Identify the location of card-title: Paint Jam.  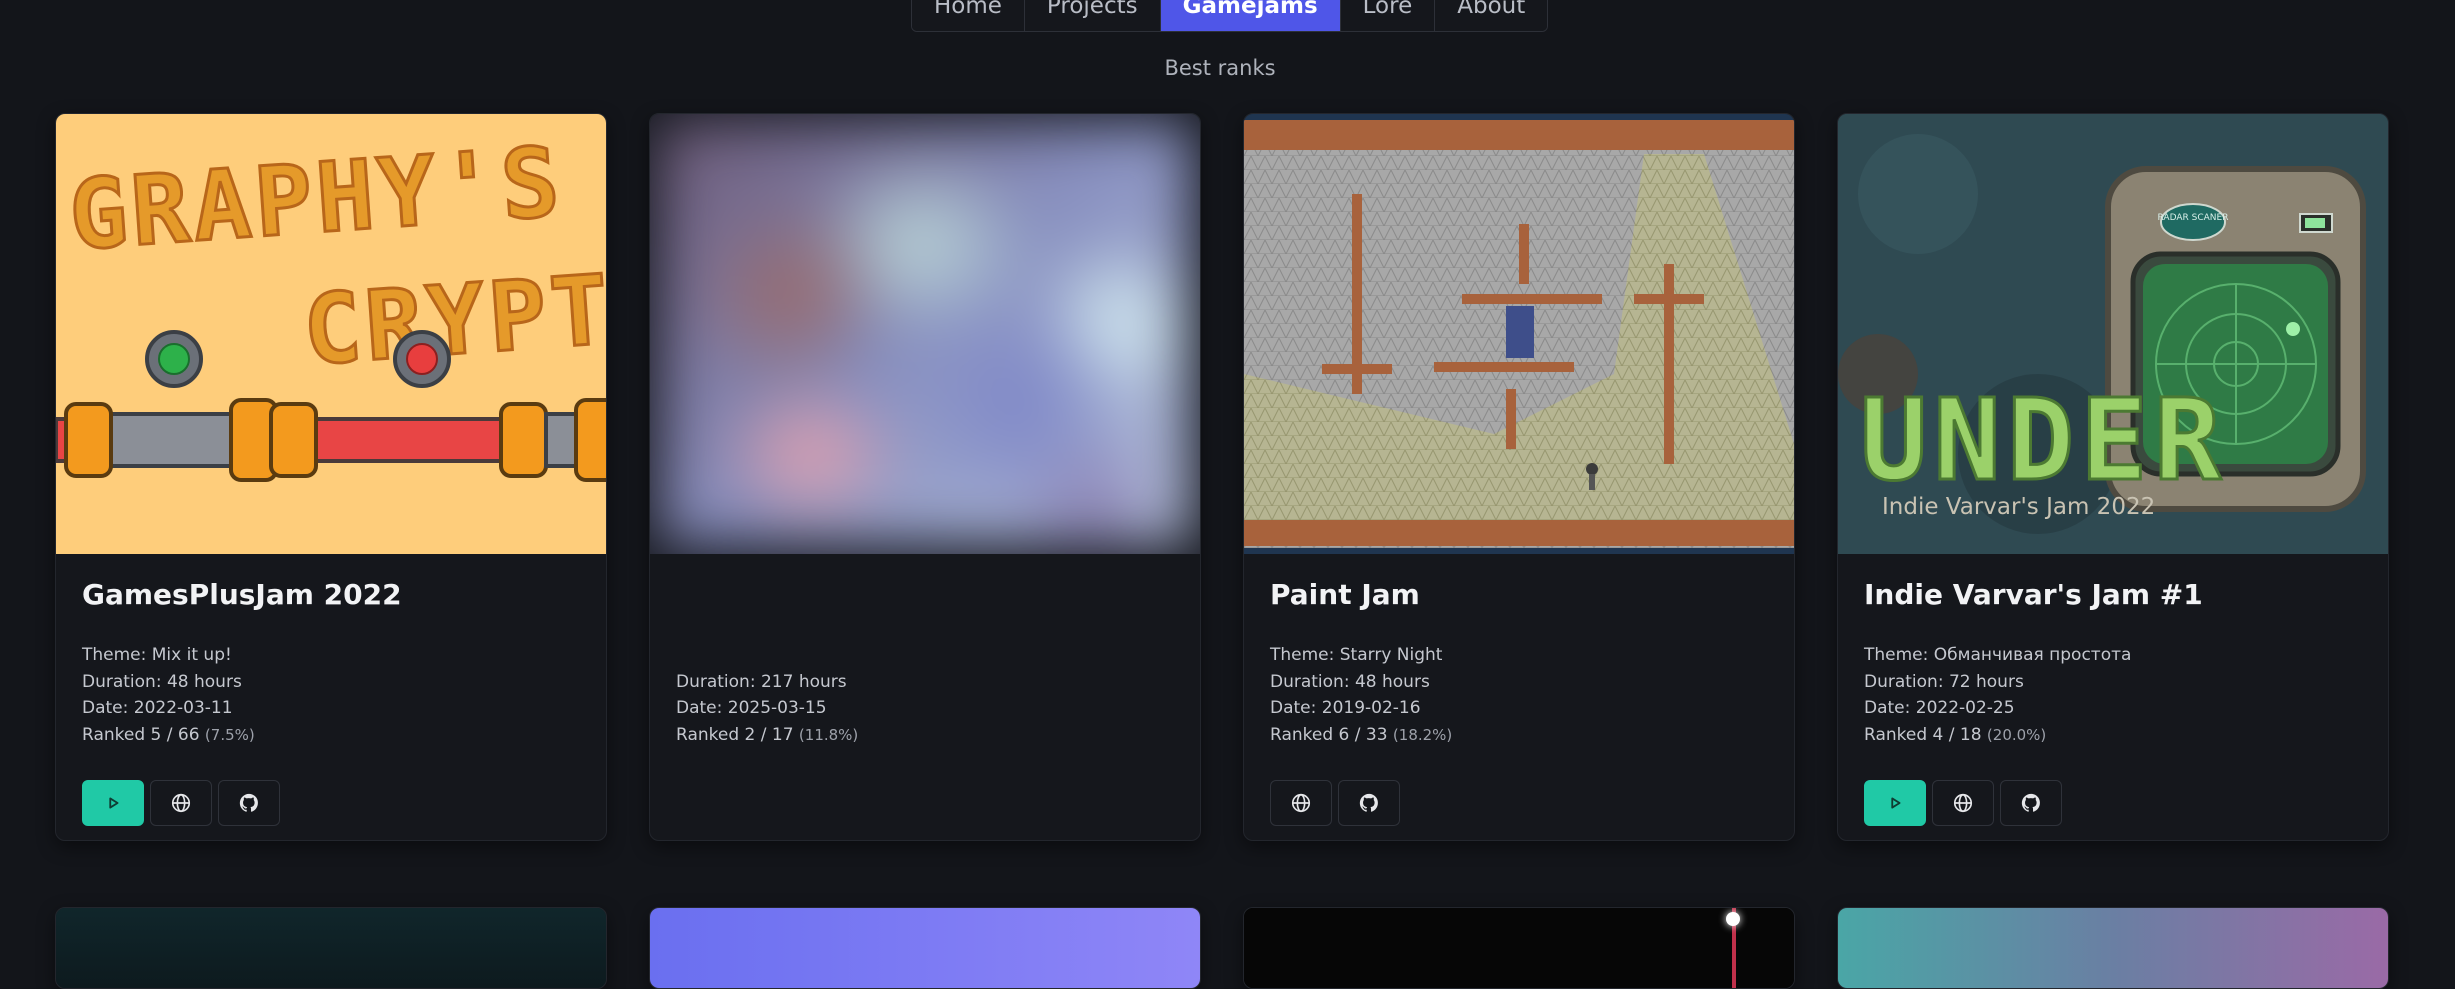
(1345, 594).